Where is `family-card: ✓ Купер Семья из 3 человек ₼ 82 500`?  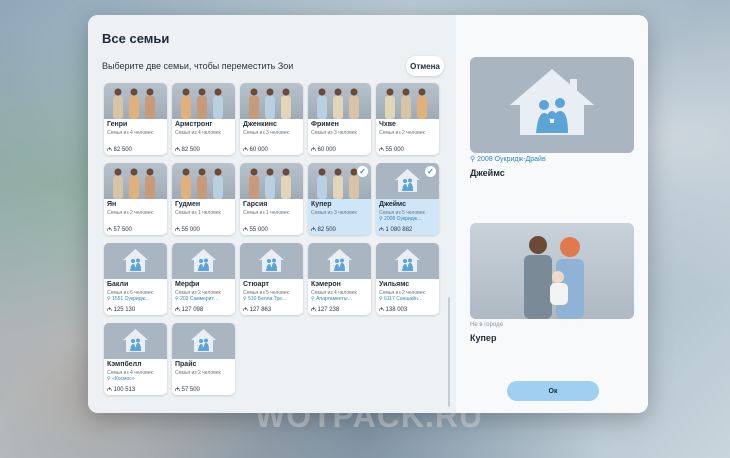 family-card: ✓ Купер Семья из 3 человек ₼ 82 500 is located at coordinates (339, 199).